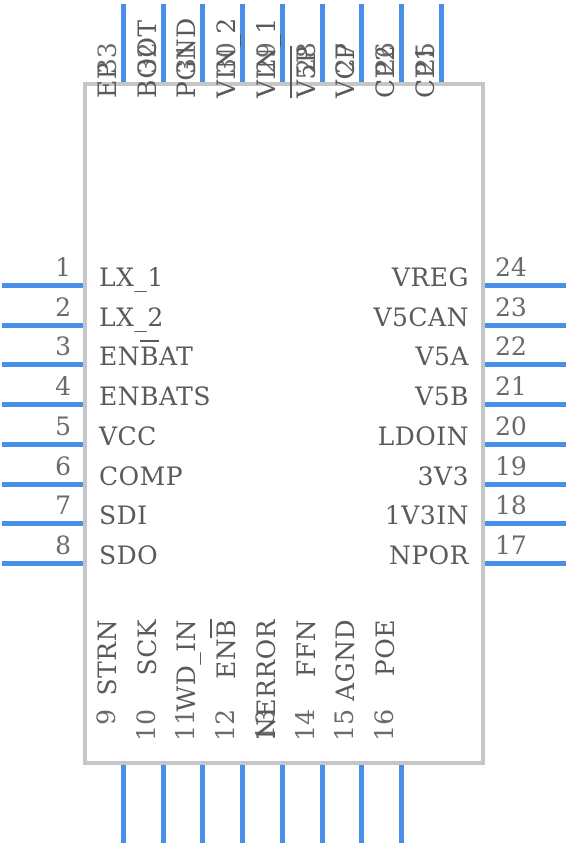 Image resolution: width=568 pixels, height=848 pixels. I want to click on pin-label-AGND: AGND, so click(346, 660).